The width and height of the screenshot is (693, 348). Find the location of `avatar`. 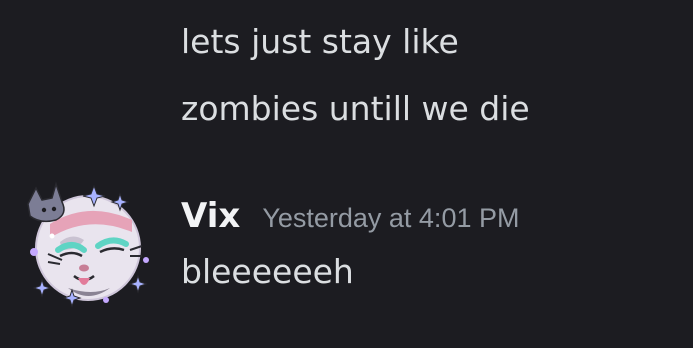

avatar is located at coordinates (89, 244).